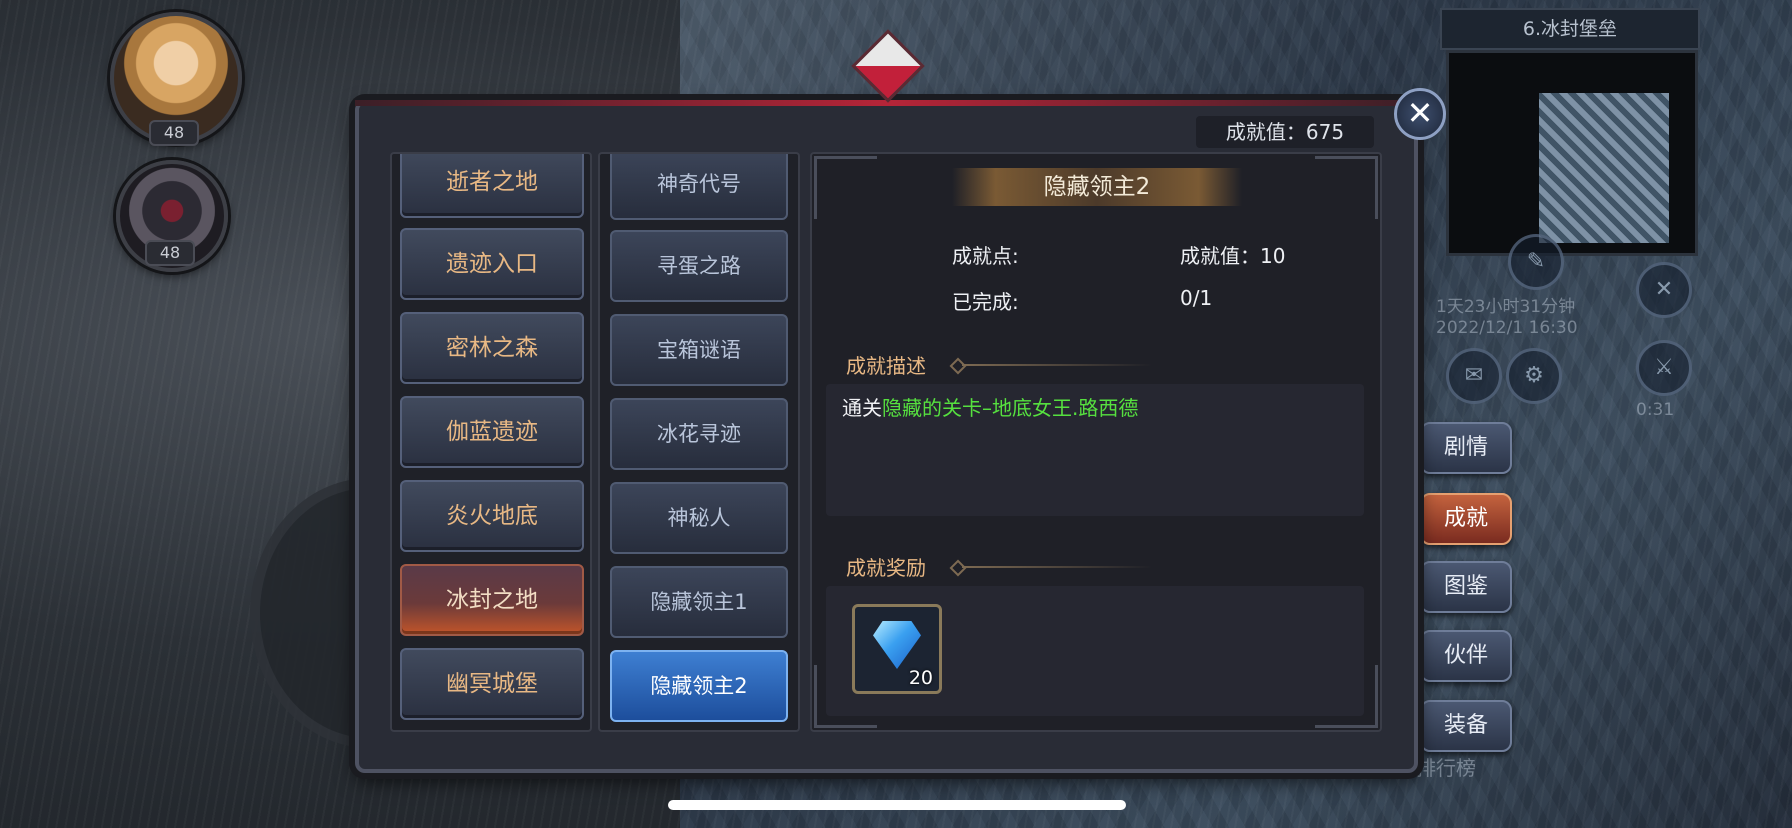 This screenshot has width=1792, height=828. What do you see at coordinates (1466, 726) in the screenshot?
I see `side-tab-equipment: 装备` at bounding box center [1466, 726].